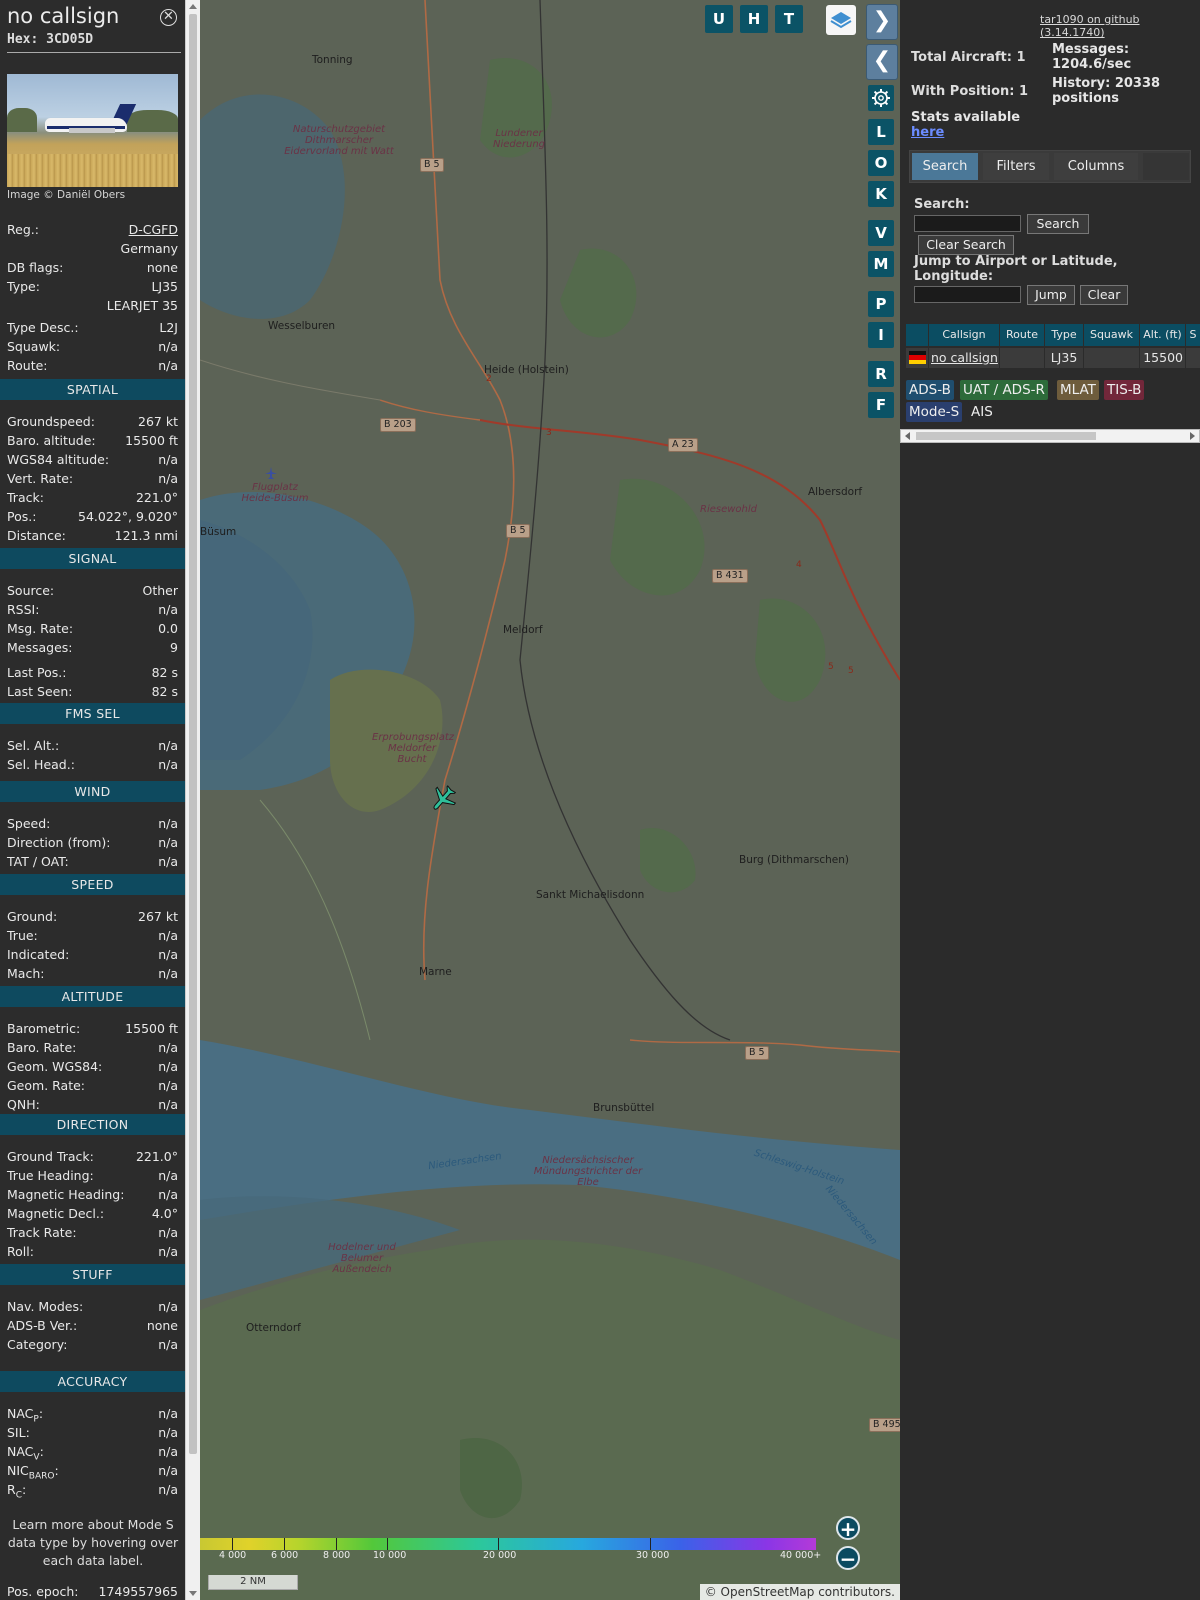  Describe the element at coordinates (43, 1028) in the screenshot. I see `info-label: Barometric:` at that location.